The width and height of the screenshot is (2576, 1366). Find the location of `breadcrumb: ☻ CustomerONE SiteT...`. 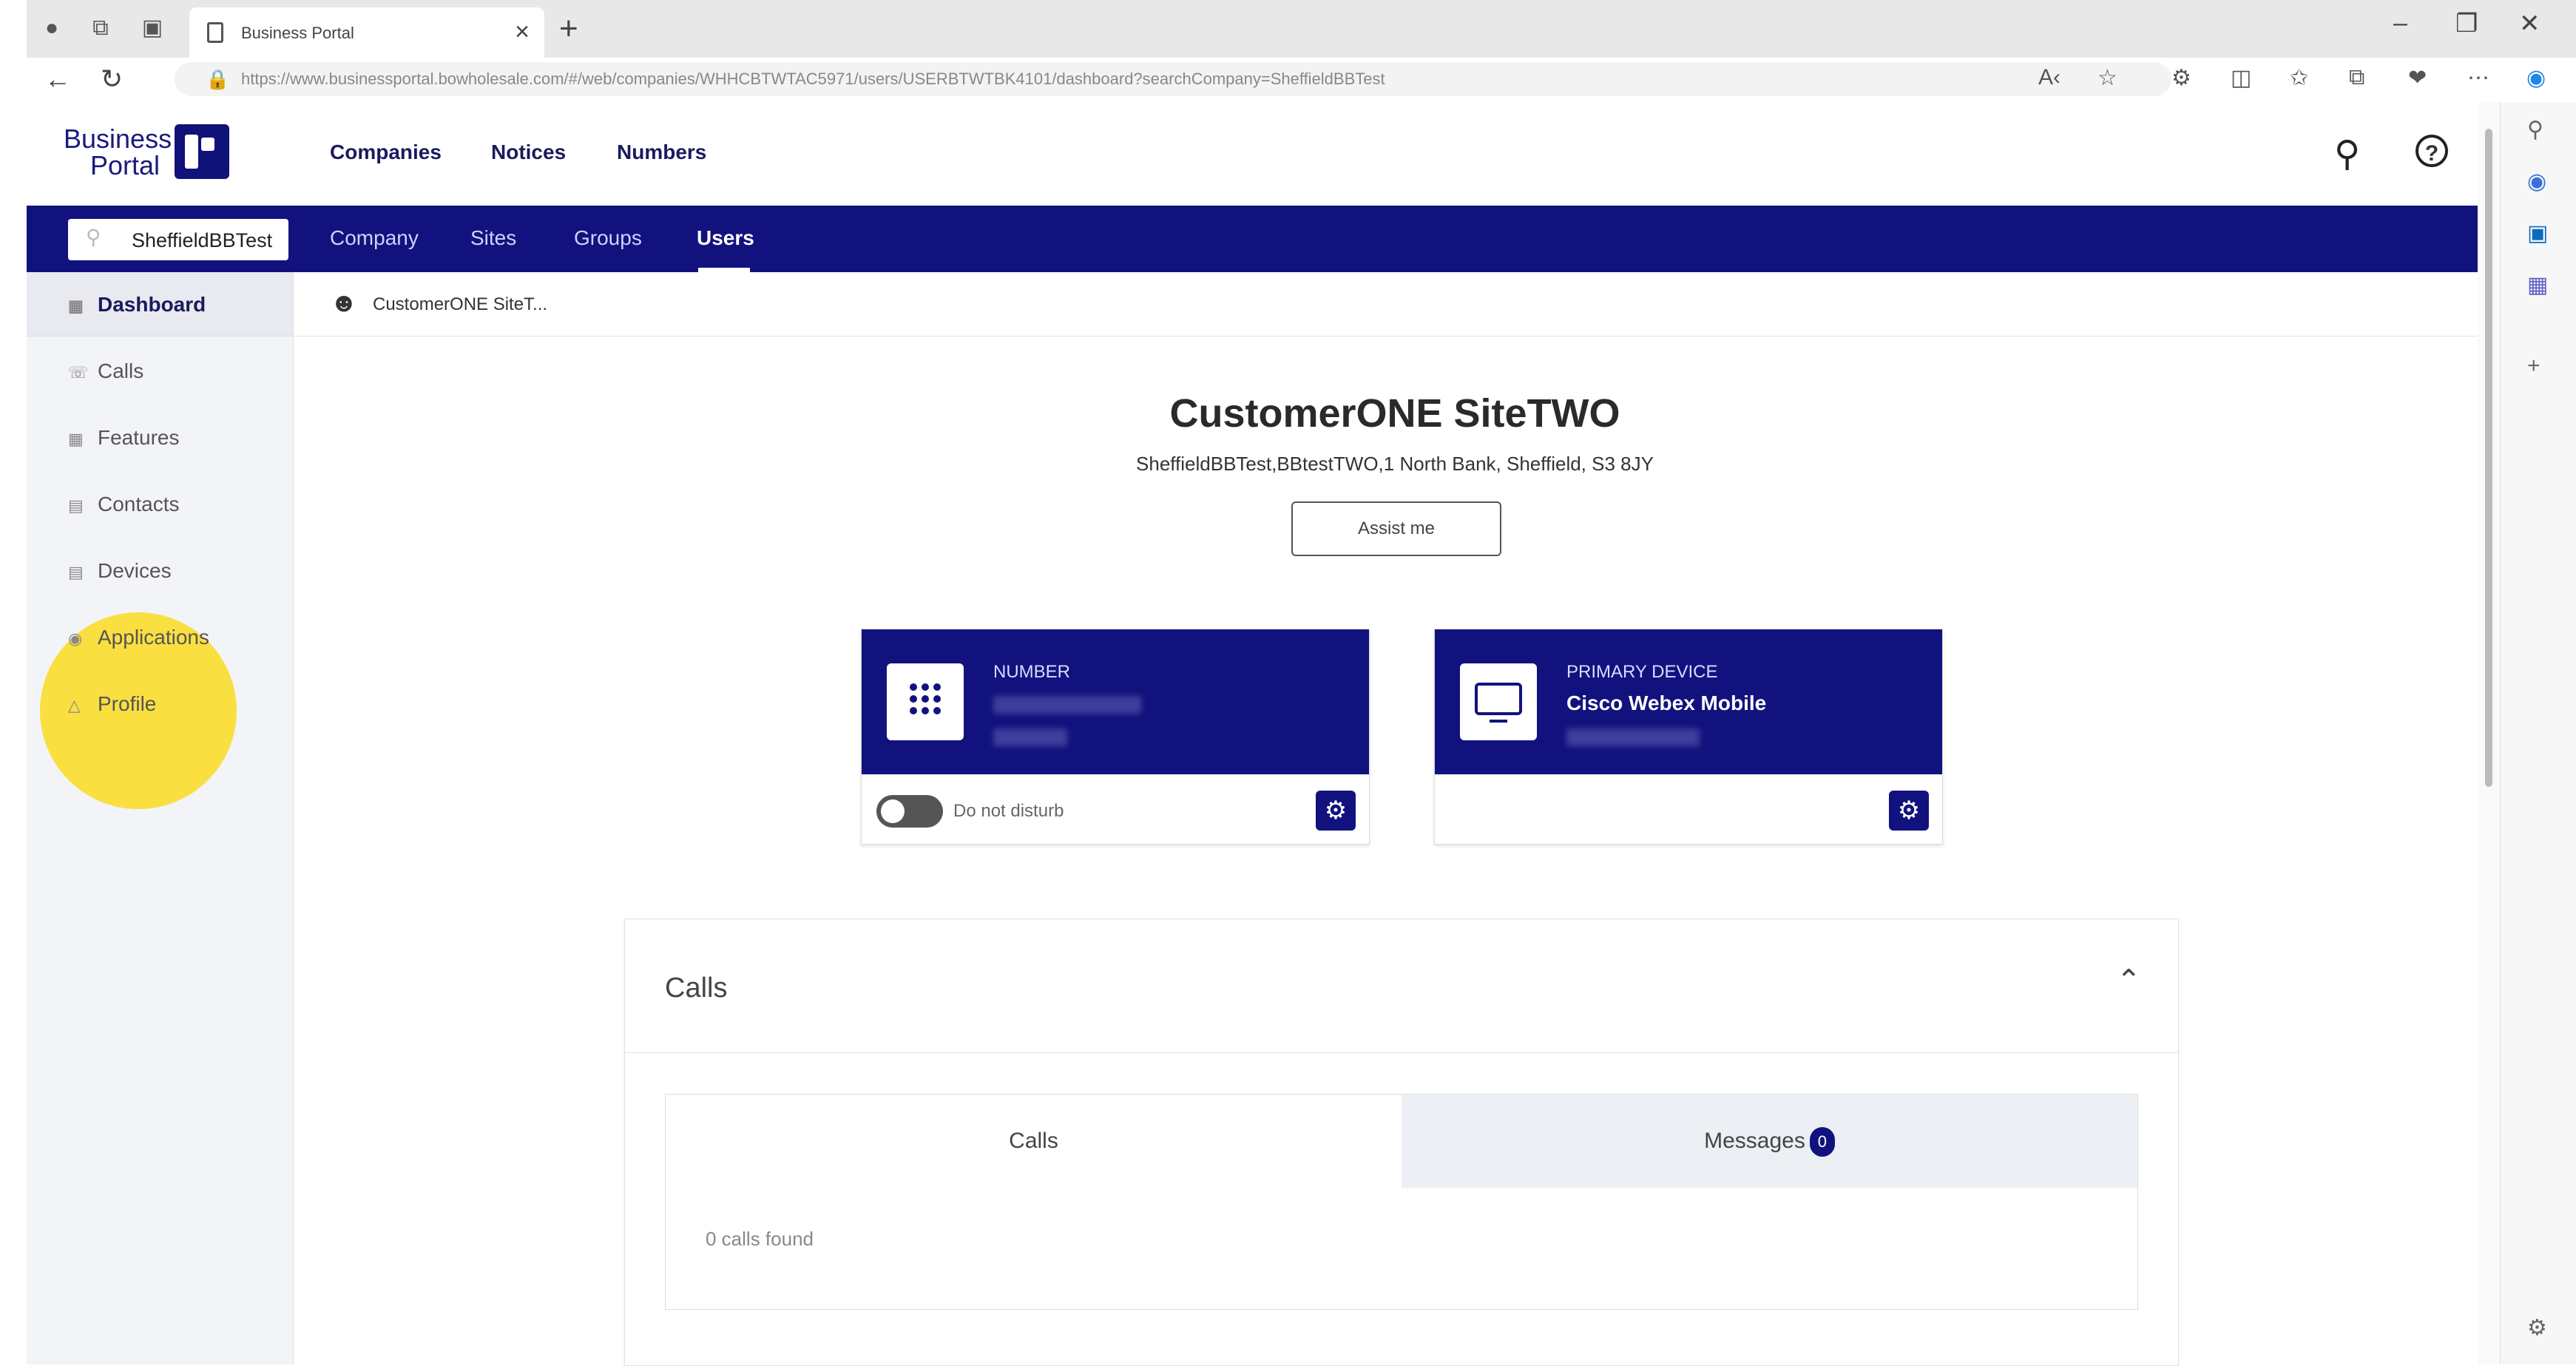

breadcrumb: ☻ CustomerONE SiteT... is located at coordinates (1385, 304).